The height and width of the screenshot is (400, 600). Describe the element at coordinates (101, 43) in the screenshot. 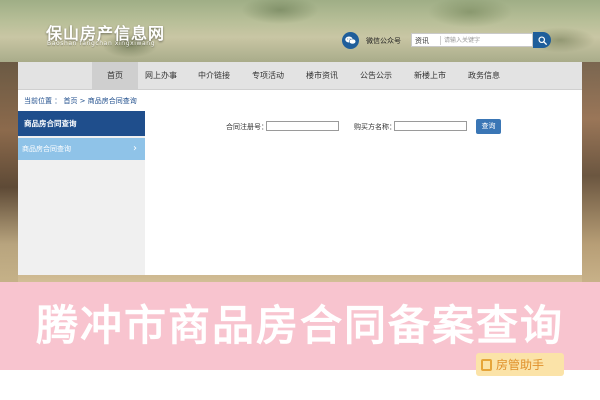

I see `site-logo-subtitle: Baoshan fangchan xingxiwang` at that location.